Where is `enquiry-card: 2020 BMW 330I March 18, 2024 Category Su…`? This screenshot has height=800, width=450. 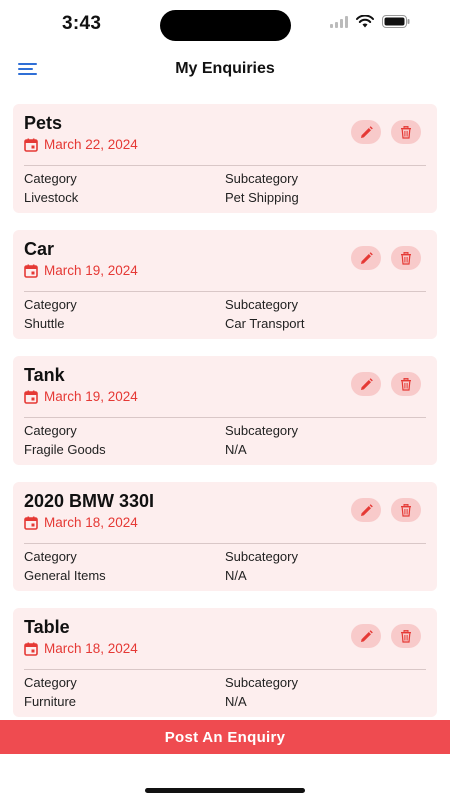
enquiry-card: 2020 BMW 330I March 18, 2024 Category Su… is located at coordinates (225, 536).